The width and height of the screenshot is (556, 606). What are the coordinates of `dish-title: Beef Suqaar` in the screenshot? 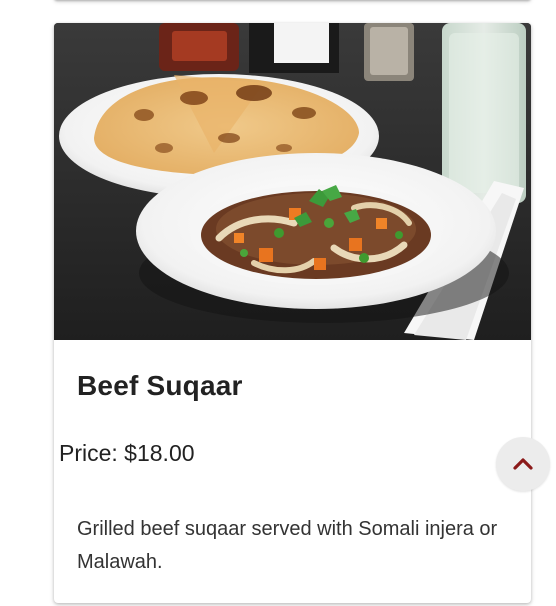 It's located at (160, 385).